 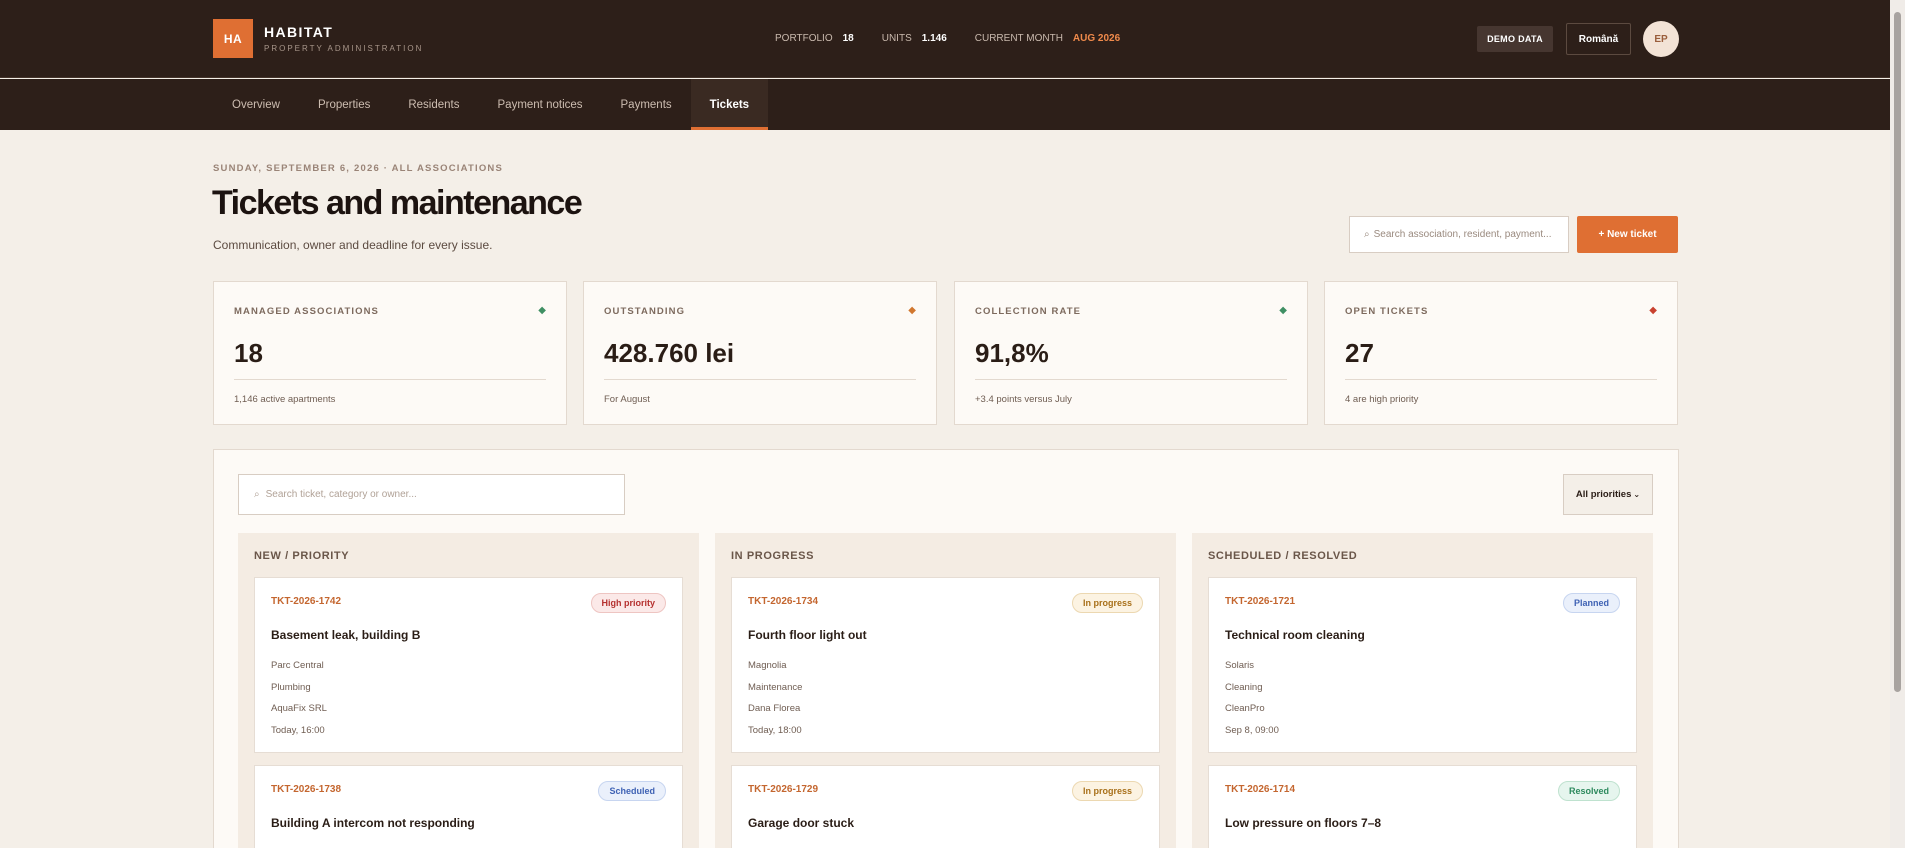 I want to click on ticket-association: Magnolia, so click(x=767, y=665).